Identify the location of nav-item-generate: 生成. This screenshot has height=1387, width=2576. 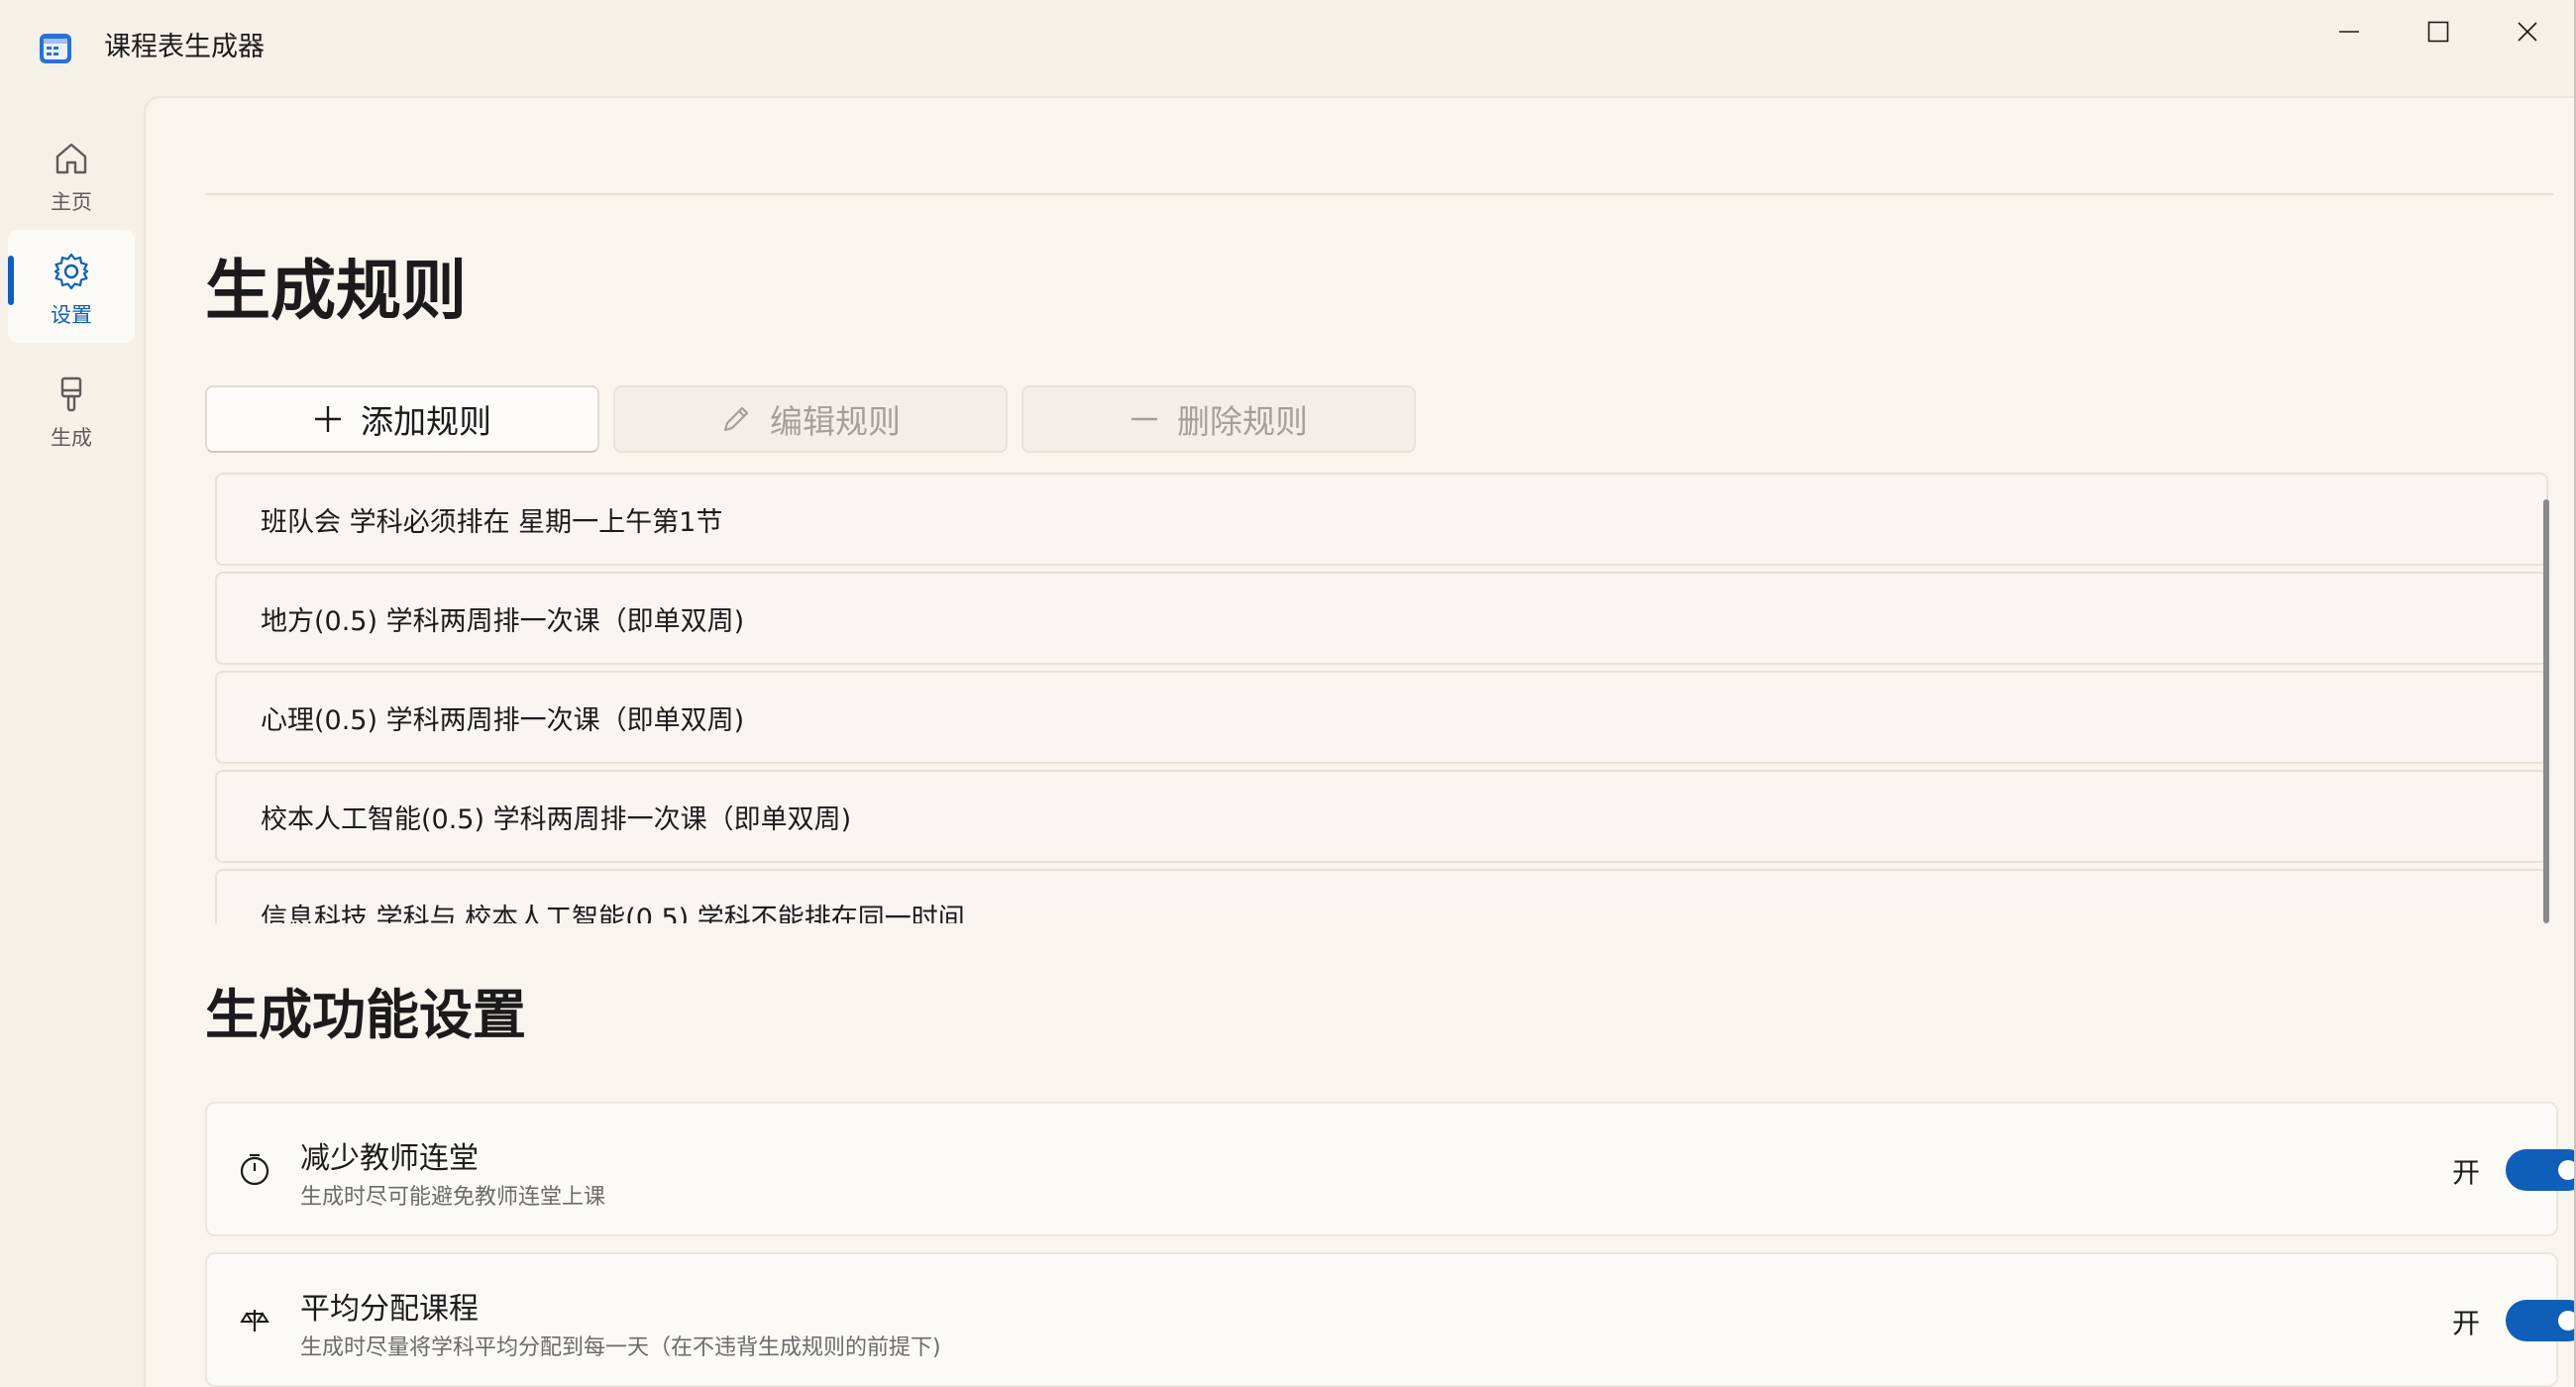
(71, 409).